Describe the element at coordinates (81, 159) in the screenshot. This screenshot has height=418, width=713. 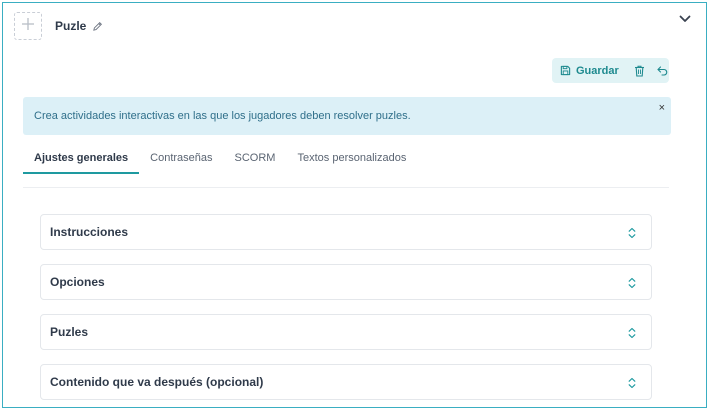
I see `tab-ajustes-generales: Ajustes generales` at that location.